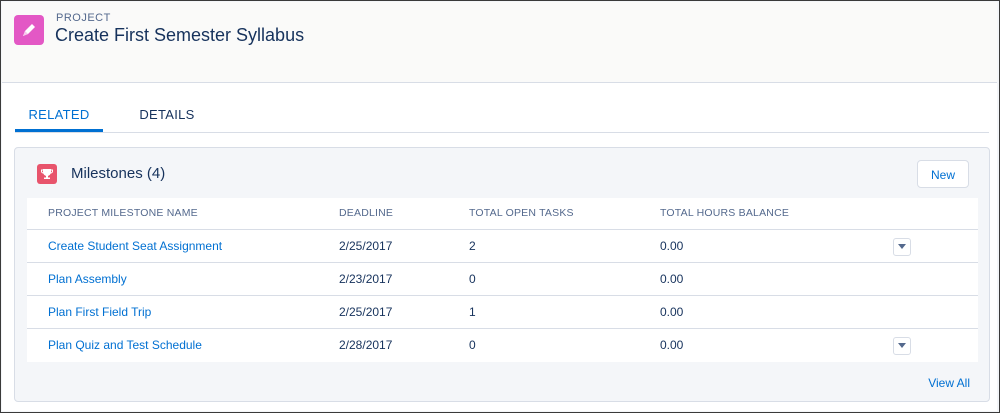 The image size is (1000, 413). What do you see at coordinates (472, 246) in the screenshot?
I see `open-tasks-cell: 2` at bounding box center [472, 246].